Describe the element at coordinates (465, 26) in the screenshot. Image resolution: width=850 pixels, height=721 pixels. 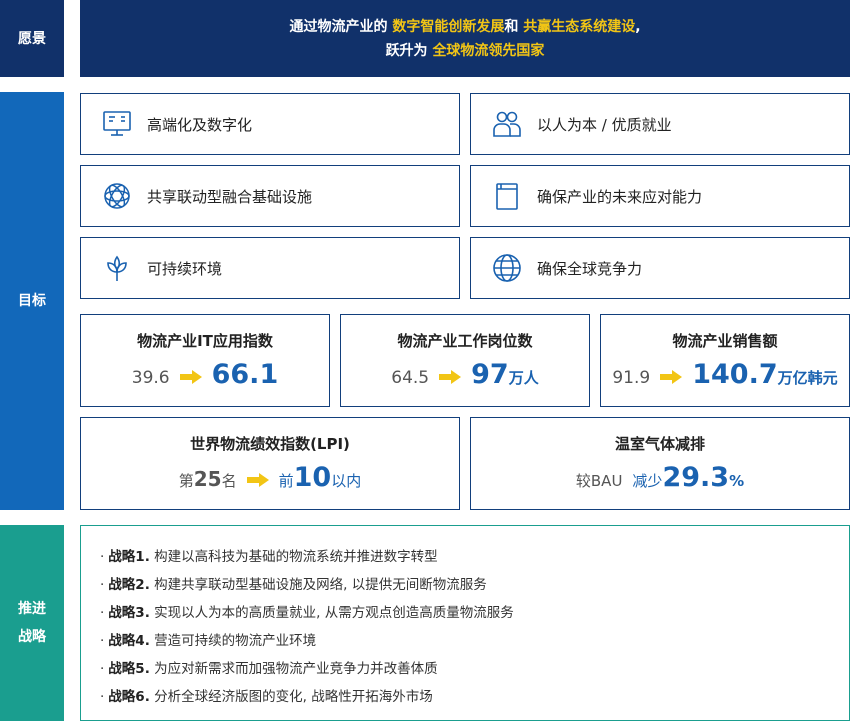
I see `vision-line-1: 通过物流产业的 数字智能创新发展和 共赢生态系统建设,` at that location.